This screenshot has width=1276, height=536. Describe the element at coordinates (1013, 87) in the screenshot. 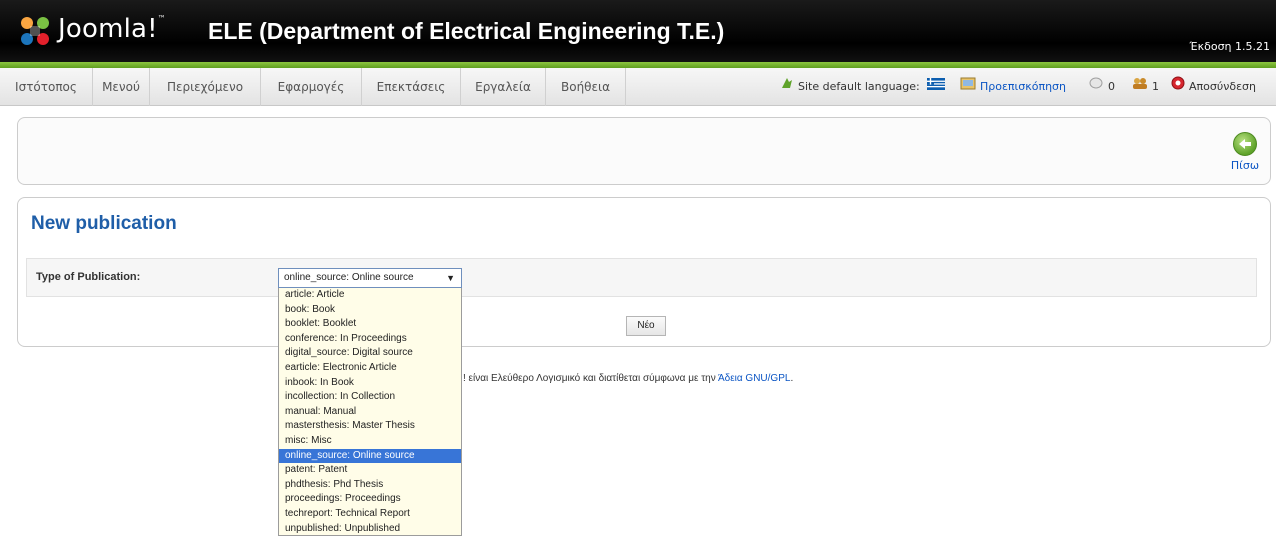

I see `preview-link: Προεπισκόπηση` at that location.